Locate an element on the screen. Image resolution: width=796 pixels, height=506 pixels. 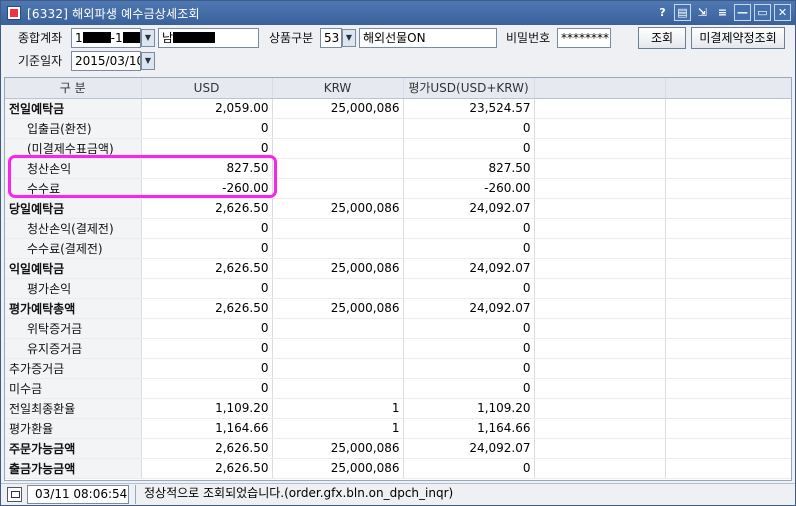
table-row: 평가손익 0 0 is located at coordinates (398, 288).